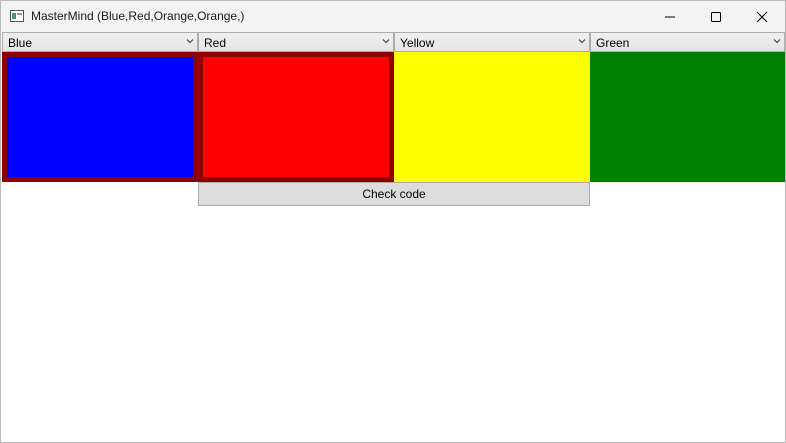 Image resolution: width=786 pixels, height=443 pixels. Describe the element at coordinates (492, 42) in the screenshot. I see `color-select-3: Yellow` at that location.